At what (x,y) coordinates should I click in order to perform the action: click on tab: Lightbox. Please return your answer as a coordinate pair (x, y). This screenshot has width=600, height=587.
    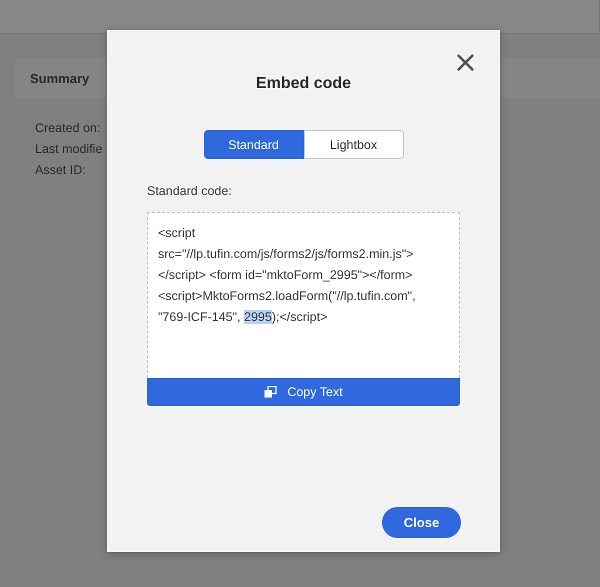
    Looking at the image, I should click on (354, 144).